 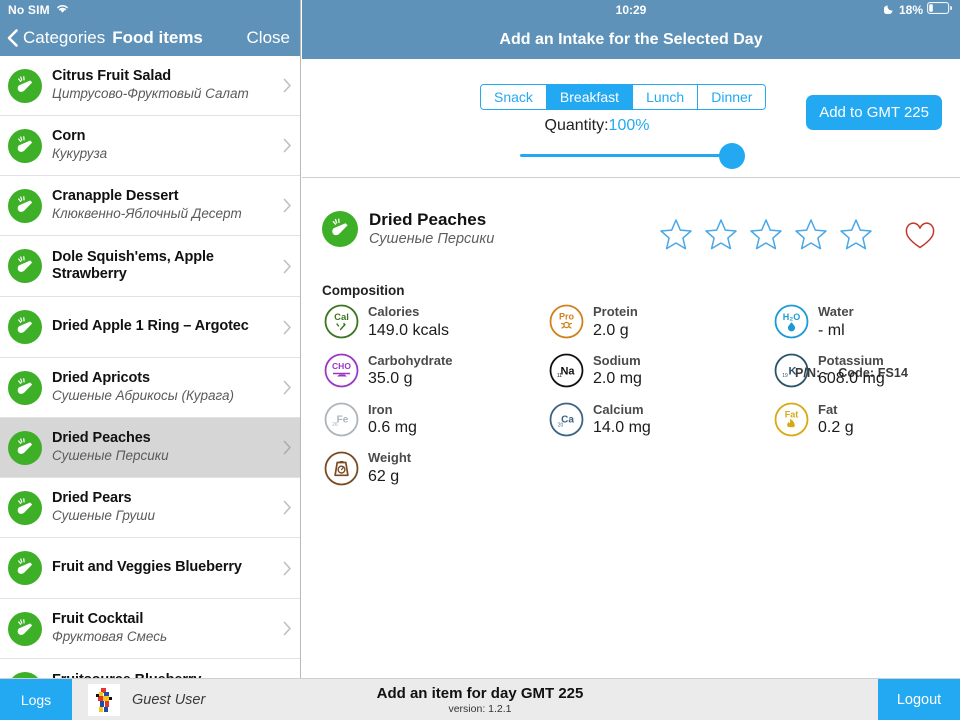 I want to click on meal-type-segmented-control: Snack Breakfast Lunch Dinner, so click(x=623, y=97).